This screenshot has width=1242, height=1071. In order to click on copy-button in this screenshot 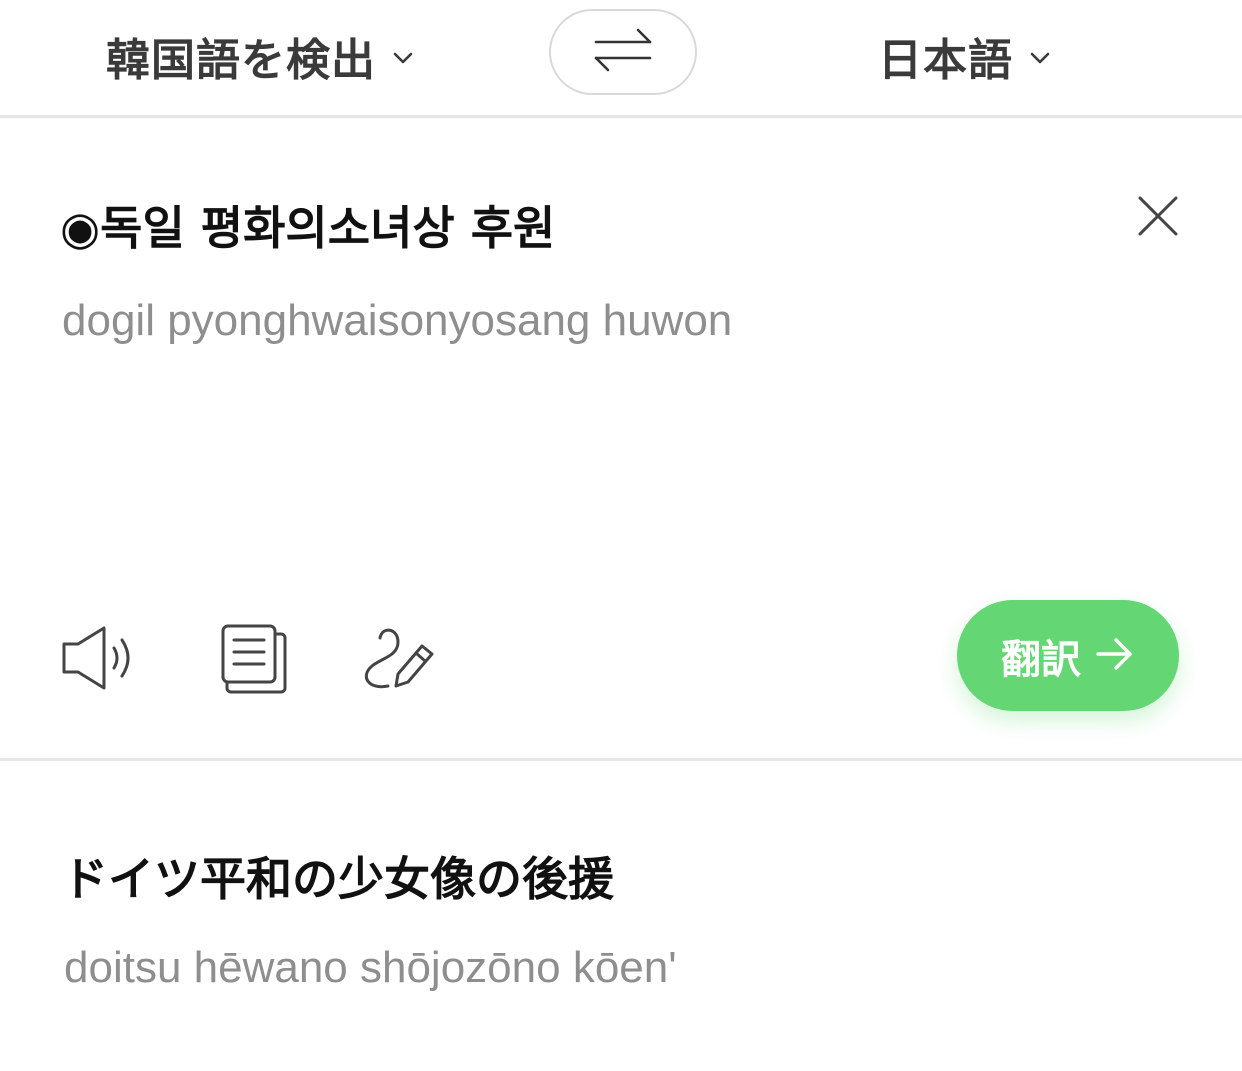, I will do `click(254, 658)`.